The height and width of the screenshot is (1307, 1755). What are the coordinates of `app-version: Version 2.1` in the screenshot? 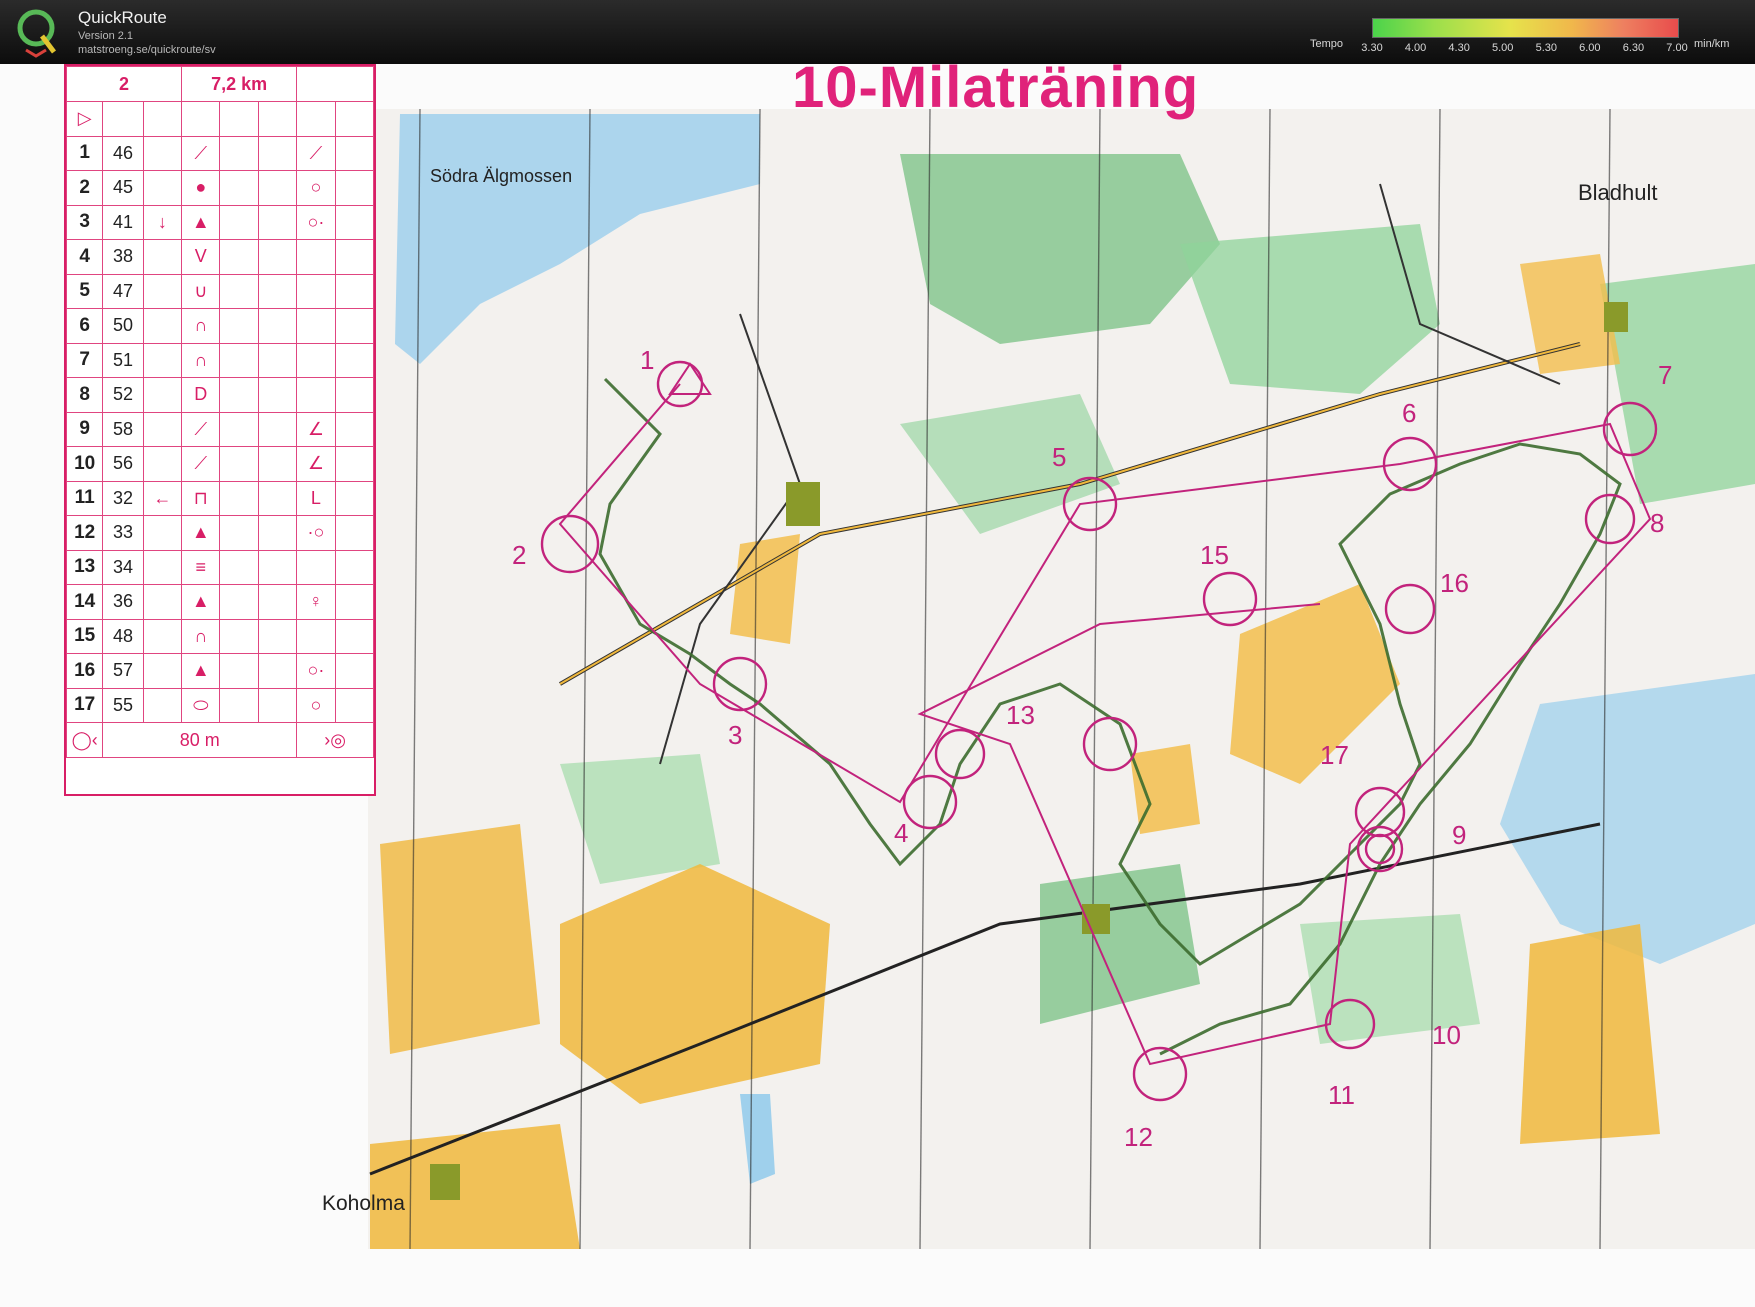 It's located at (106, 36).